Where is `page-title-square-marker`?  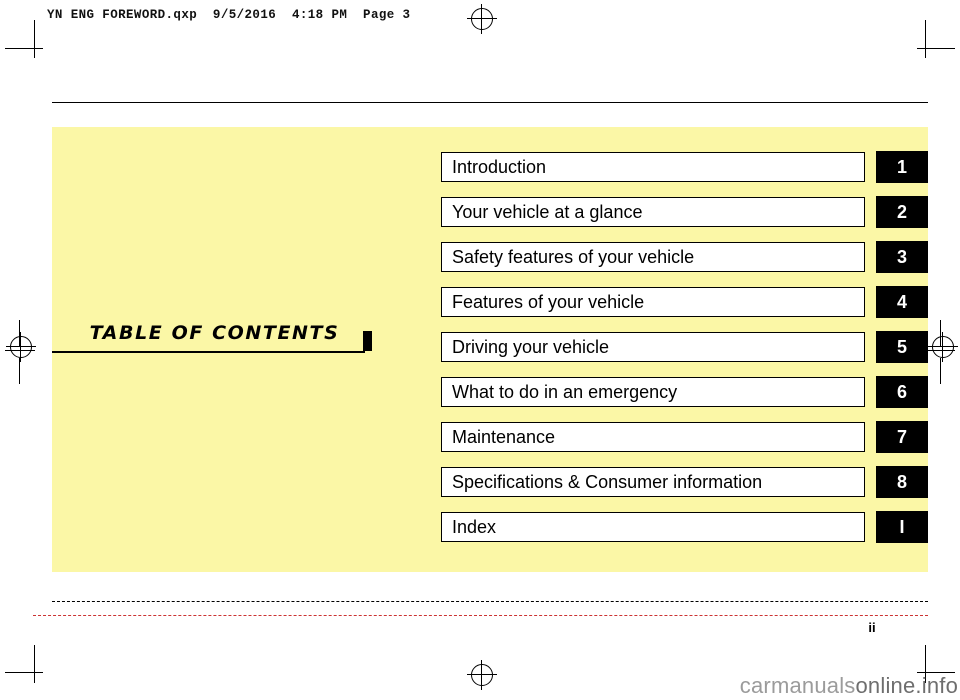
page-title-square-marker is located at coordinates (367, 341).